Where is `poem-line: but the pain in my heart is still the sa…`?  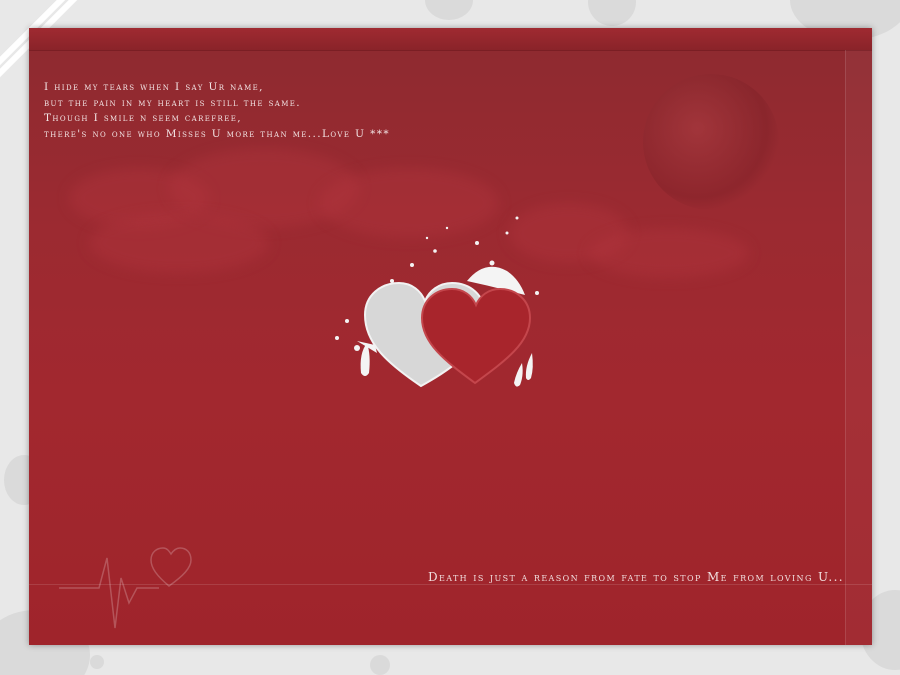 poem-line: but the pain in my heart is still the sa… is located at coordinates (173, 102).